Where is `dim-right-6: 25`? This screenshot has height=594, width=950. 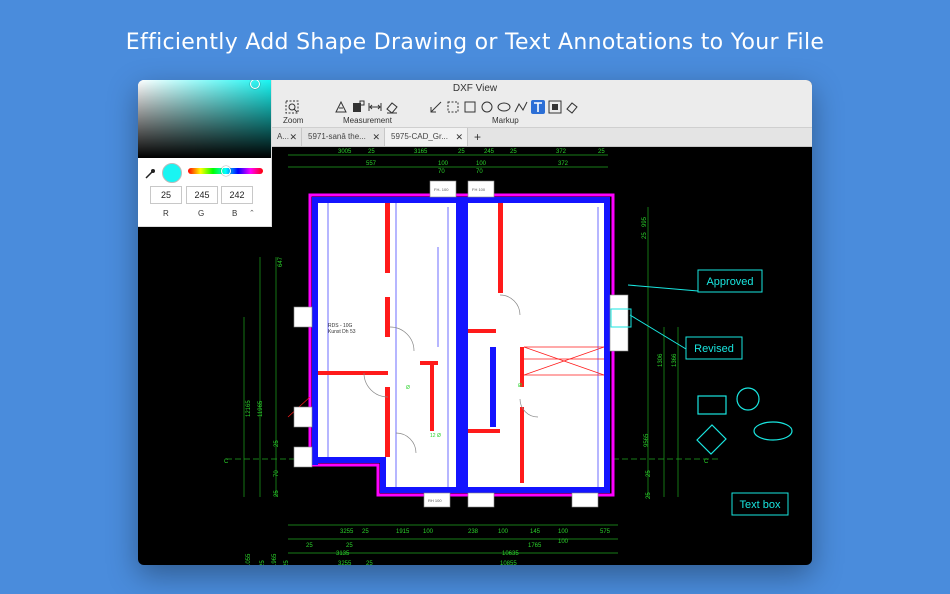 dim-right-6: 25 is located at coordinates (649, 473).